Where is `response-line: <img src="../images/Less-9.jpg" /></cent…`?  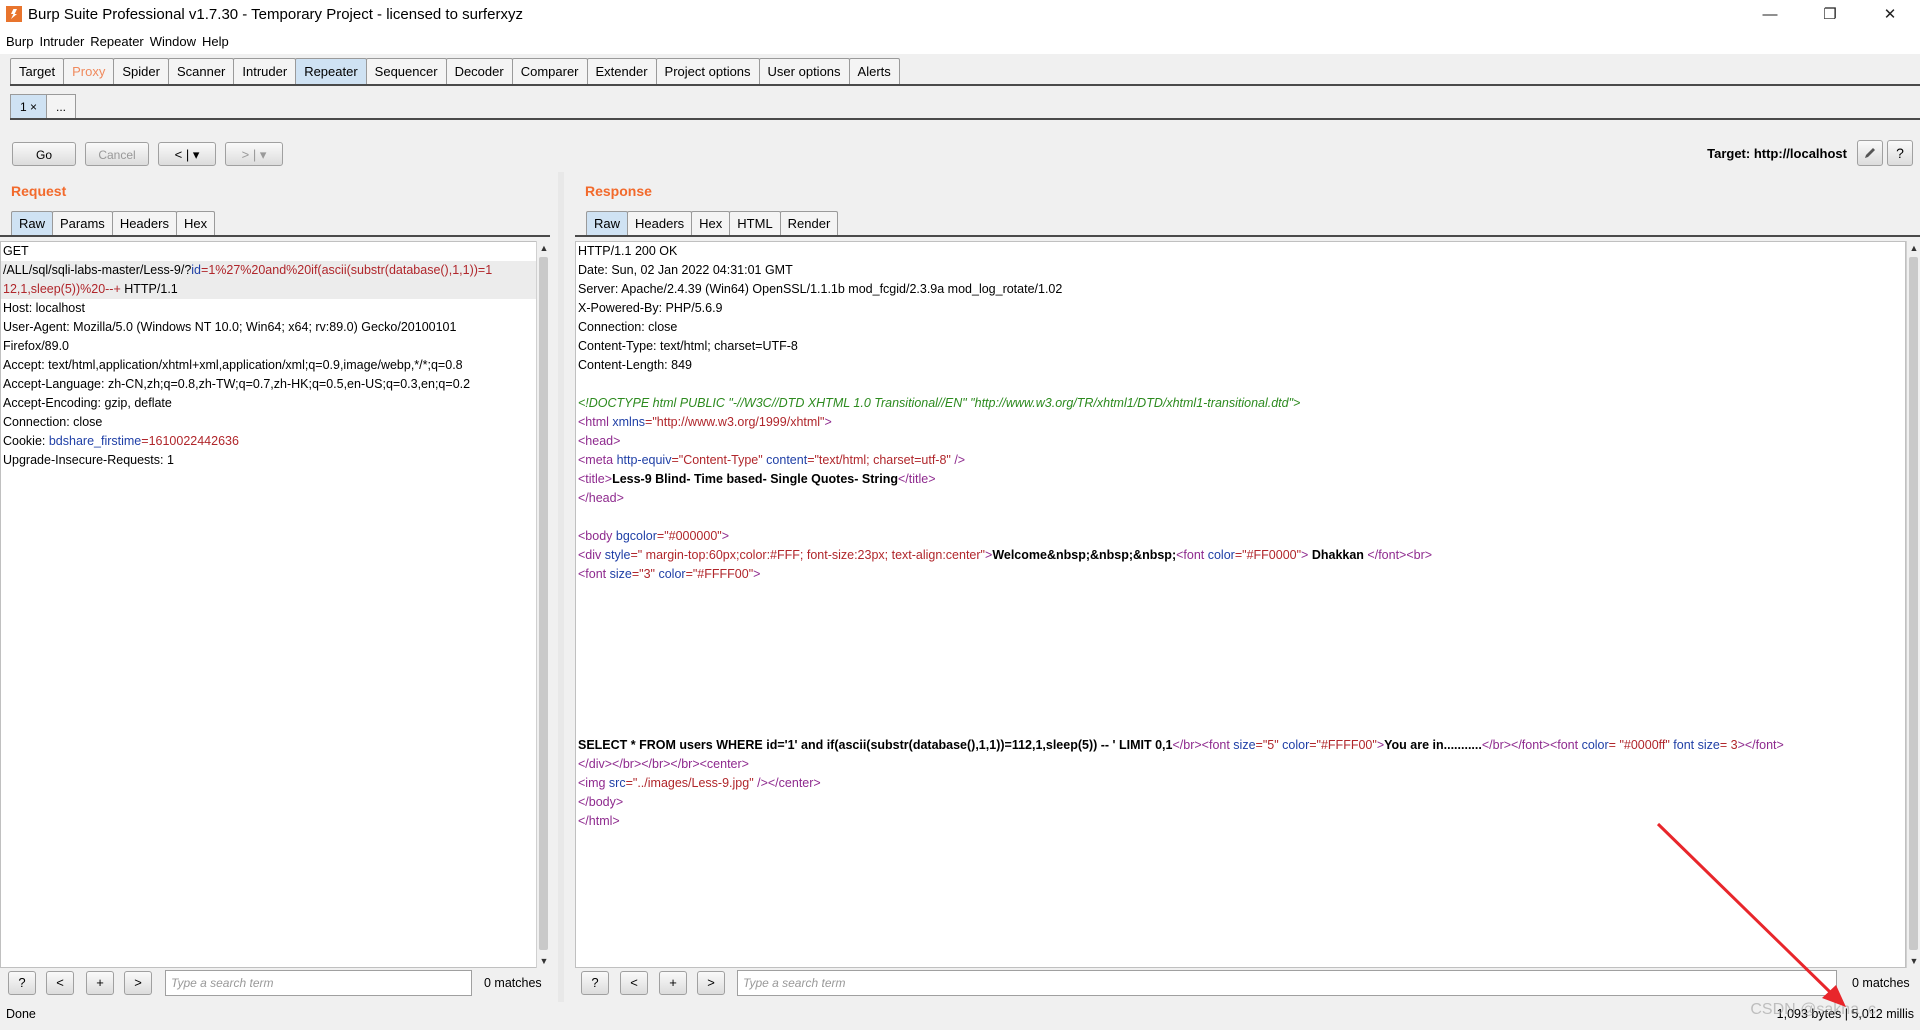 response-line: <img src="../images/Less-9.jpg" /></cent… is located at coordinates (699, 783).